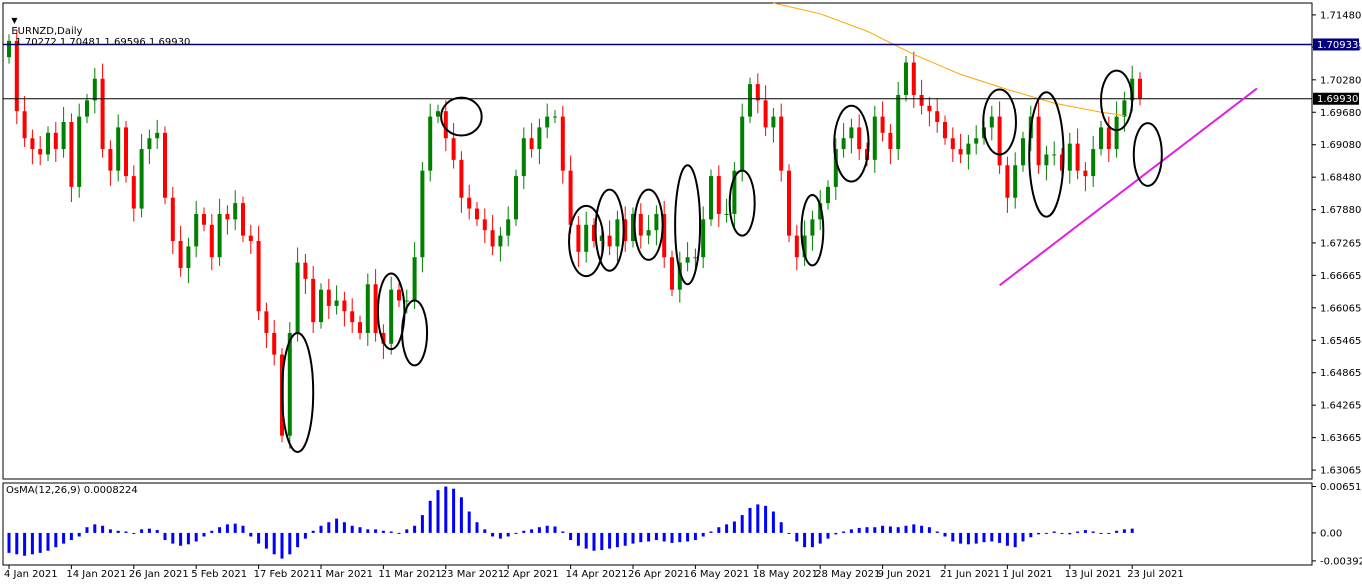 This screenshot has width=1362, height=588. I want to click on x-tick-label-8: 2 Apr 2021, so click(530, 574).